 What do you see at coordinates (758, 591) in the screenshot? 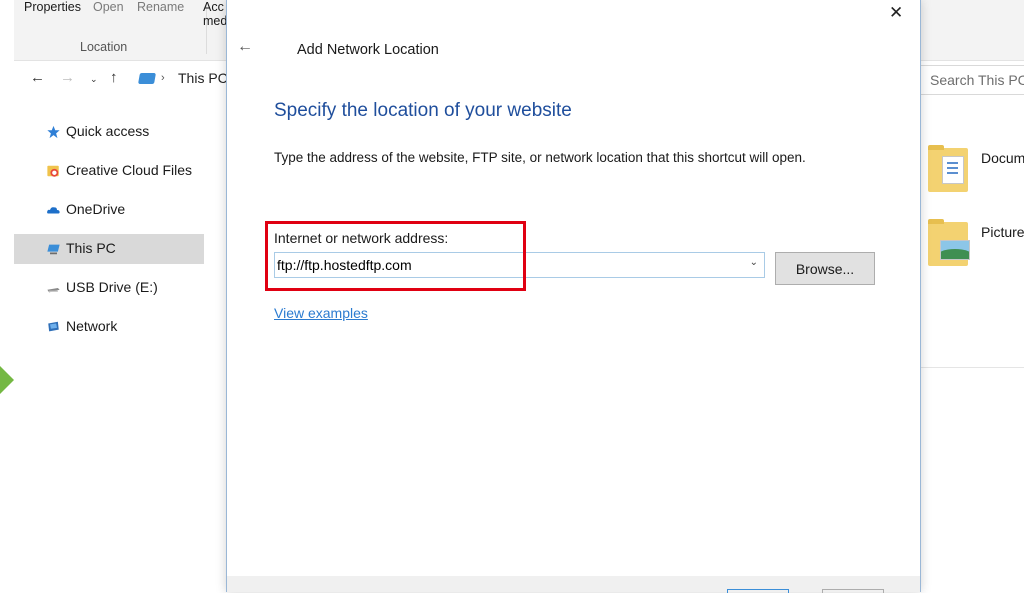
I see `next-button` at bounding box center [758, 591].